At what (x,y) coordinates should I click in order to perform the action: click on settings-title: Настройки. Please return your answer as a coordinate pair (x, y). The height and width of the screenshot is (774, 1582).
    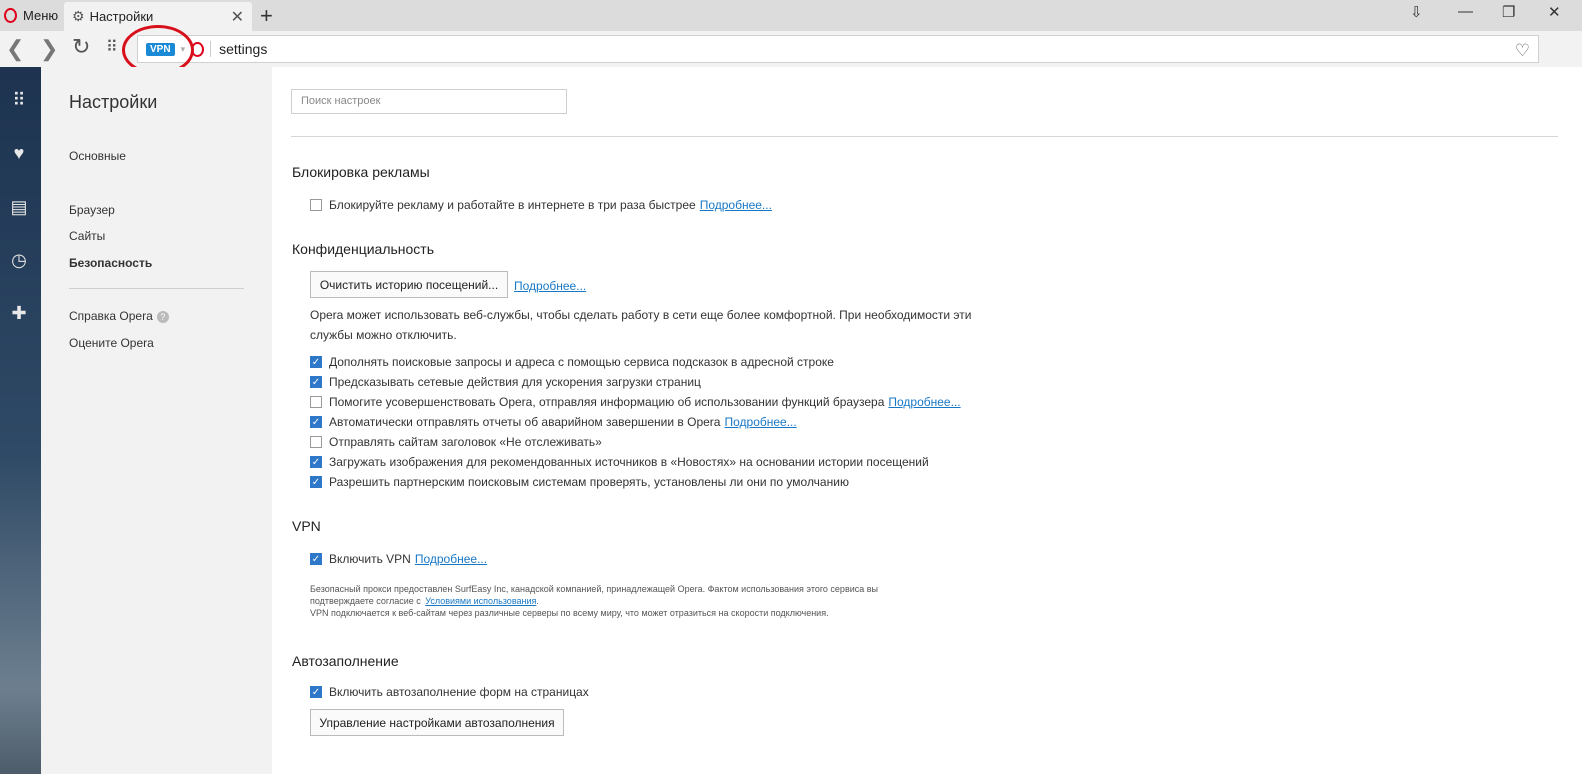
    Looking at the image, I should click on (113, 102).